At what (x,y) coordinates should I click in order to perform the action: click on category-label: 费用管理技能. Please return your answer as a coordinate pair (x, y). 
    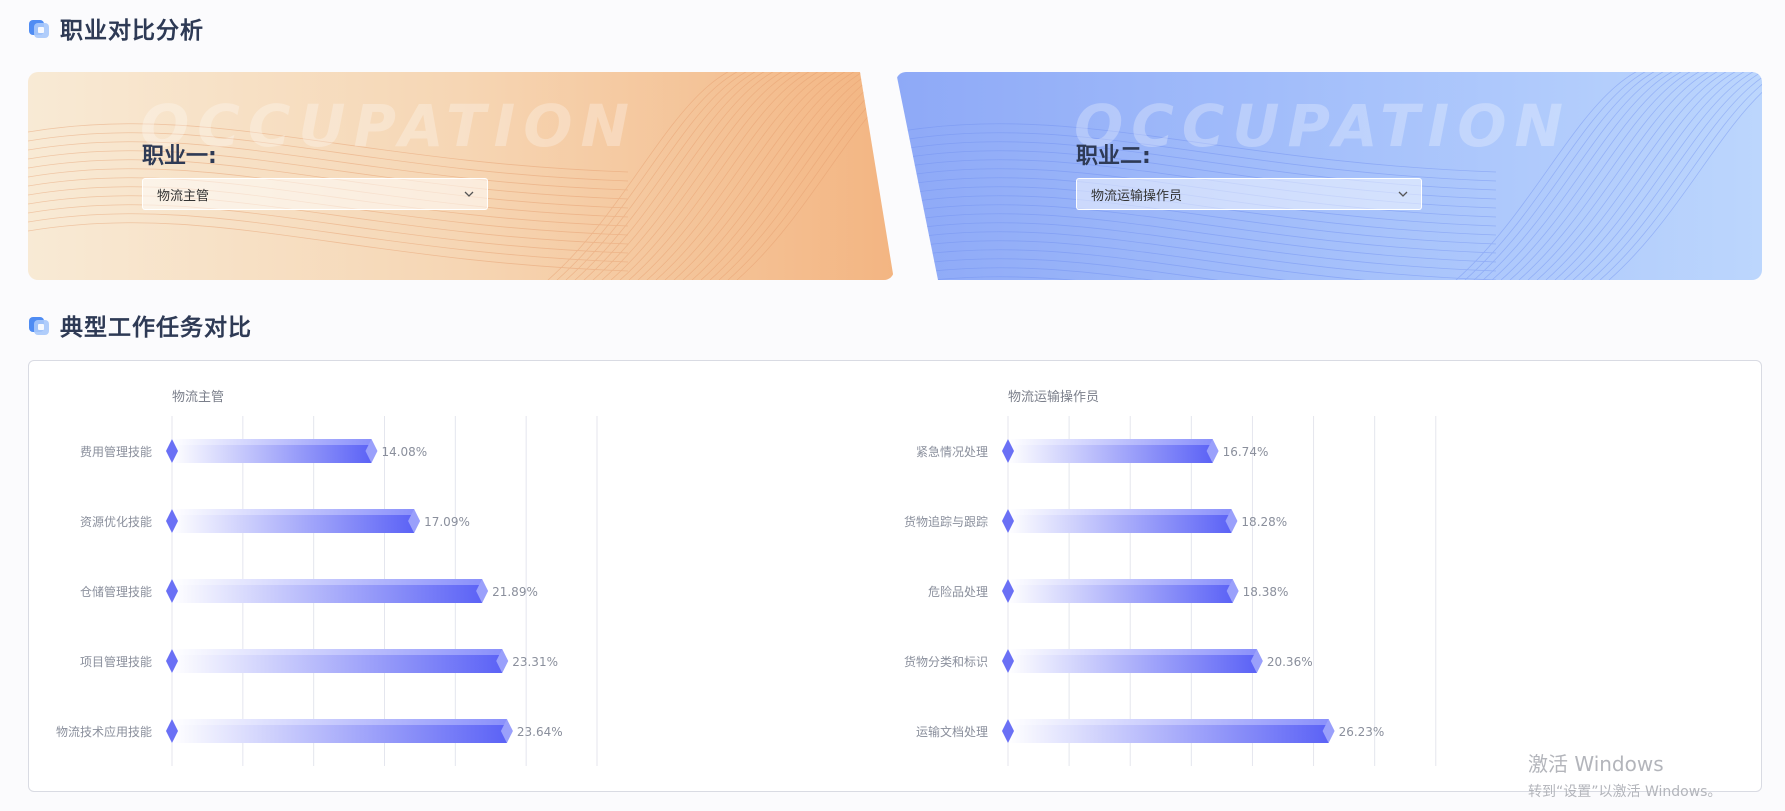
    Looking at the image, I should click on (116, 451).